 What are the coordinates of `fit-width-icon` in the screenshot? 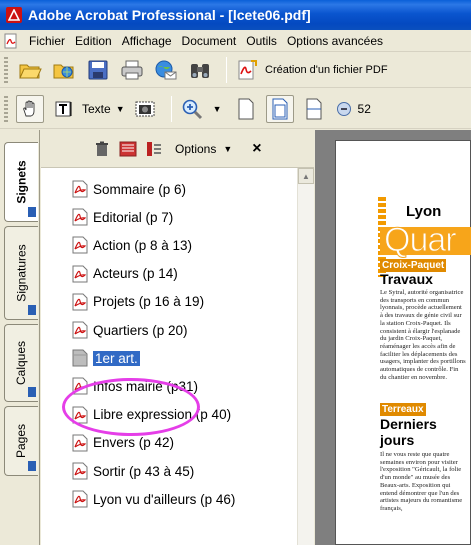 It's located at (314, 109).